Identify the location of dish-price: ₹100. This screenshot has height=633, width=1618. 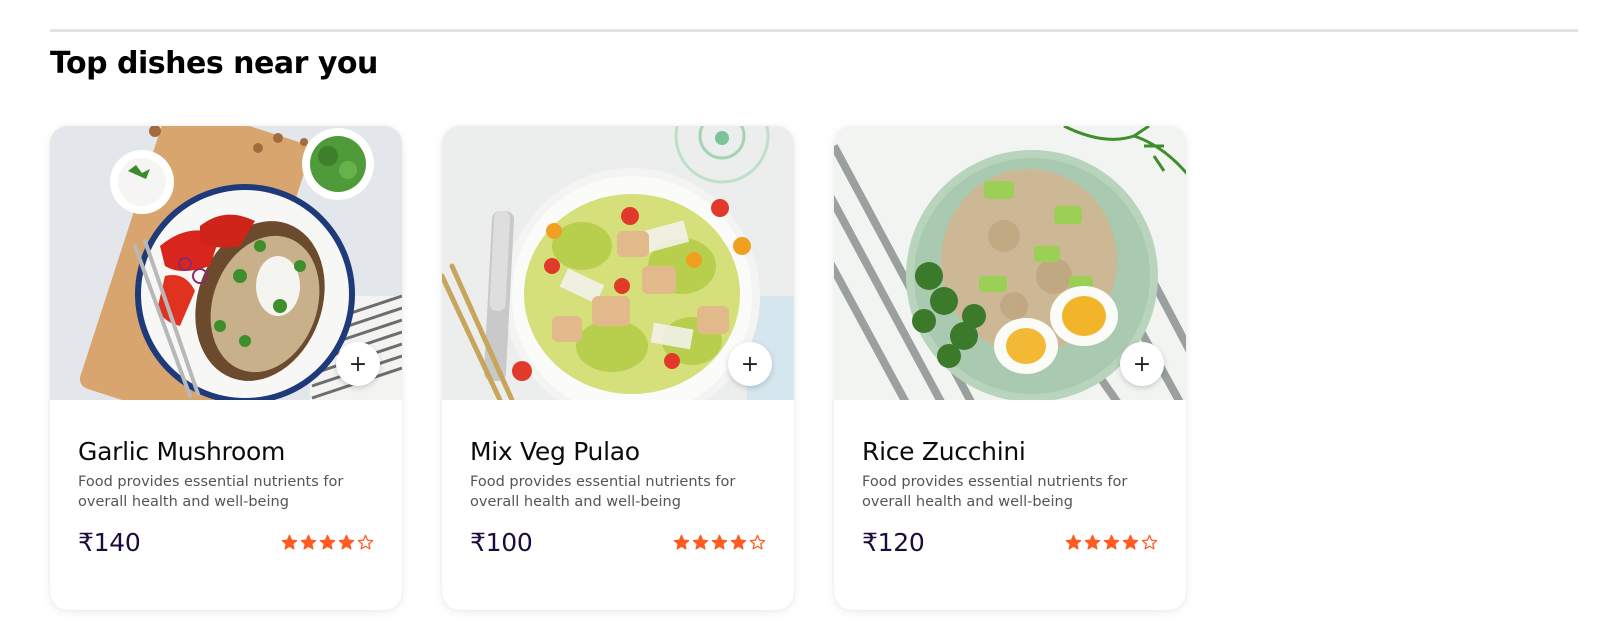
(501, 542).